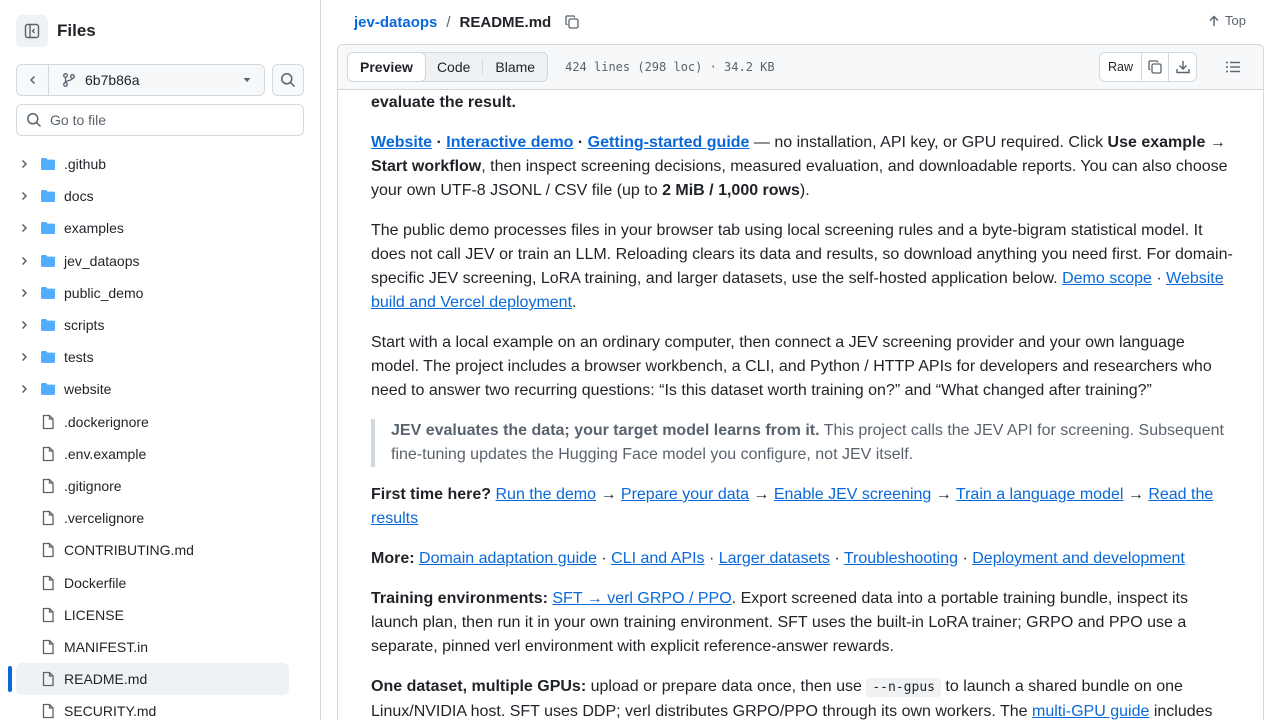  I want to click on cli-apis-link: CLI and APIs, so click(657, 558).